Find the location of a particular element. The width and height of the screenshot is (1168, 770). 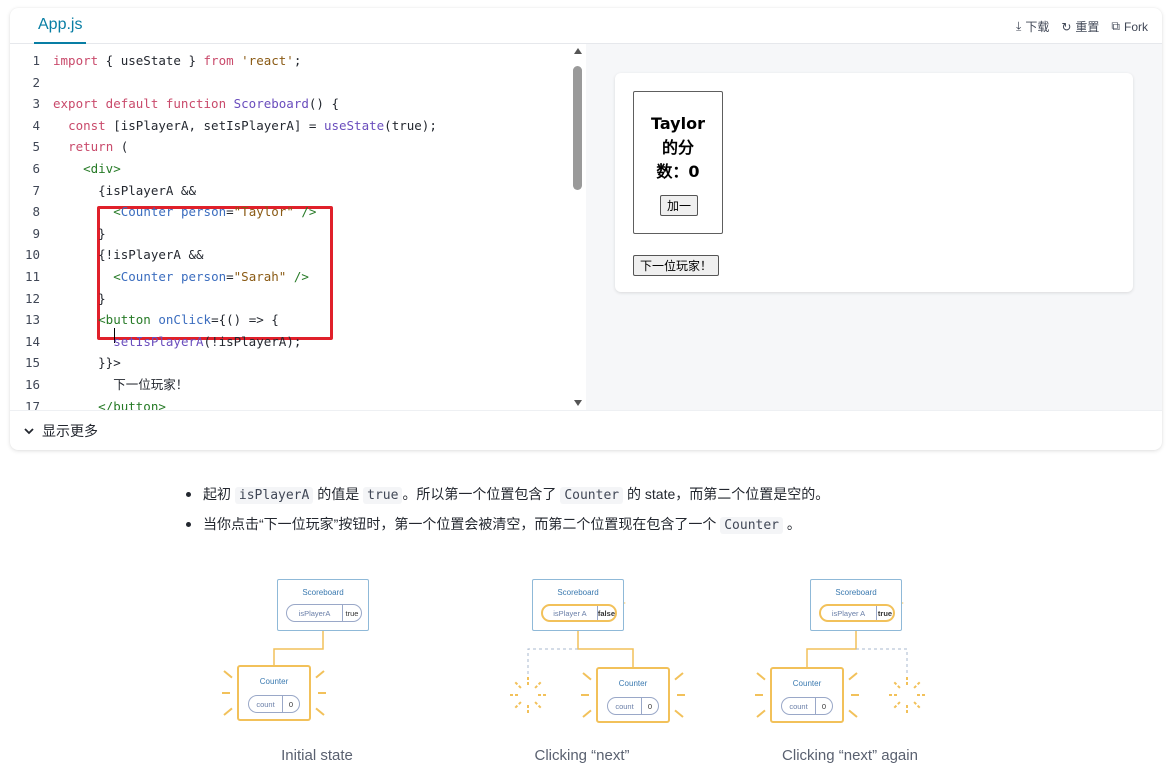

count-value: 0 is located at coordinates (650, 706).